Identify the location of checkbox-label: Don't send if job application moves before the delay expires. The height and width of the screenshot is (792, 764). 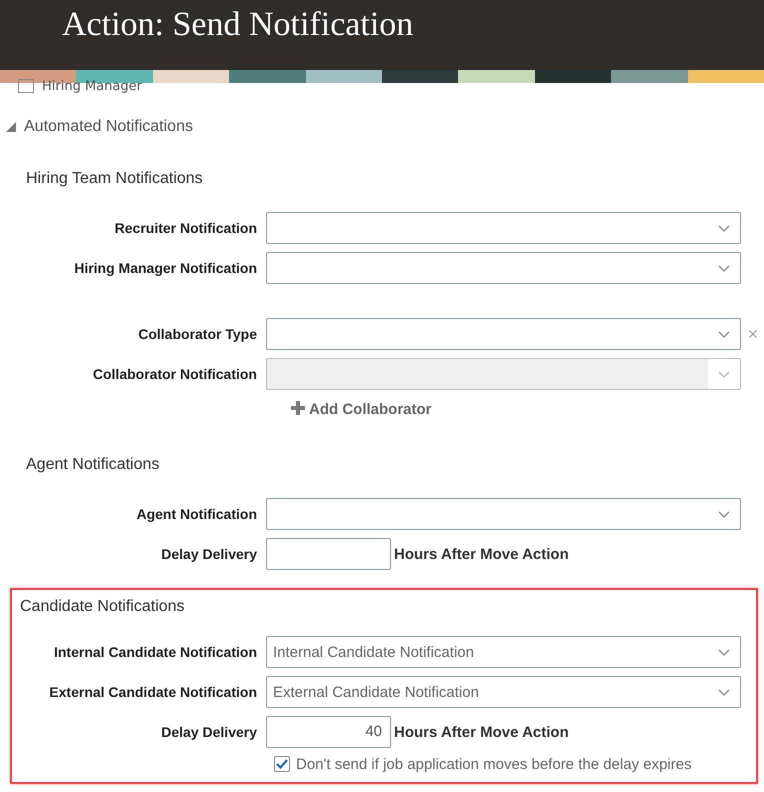
(494, 764).